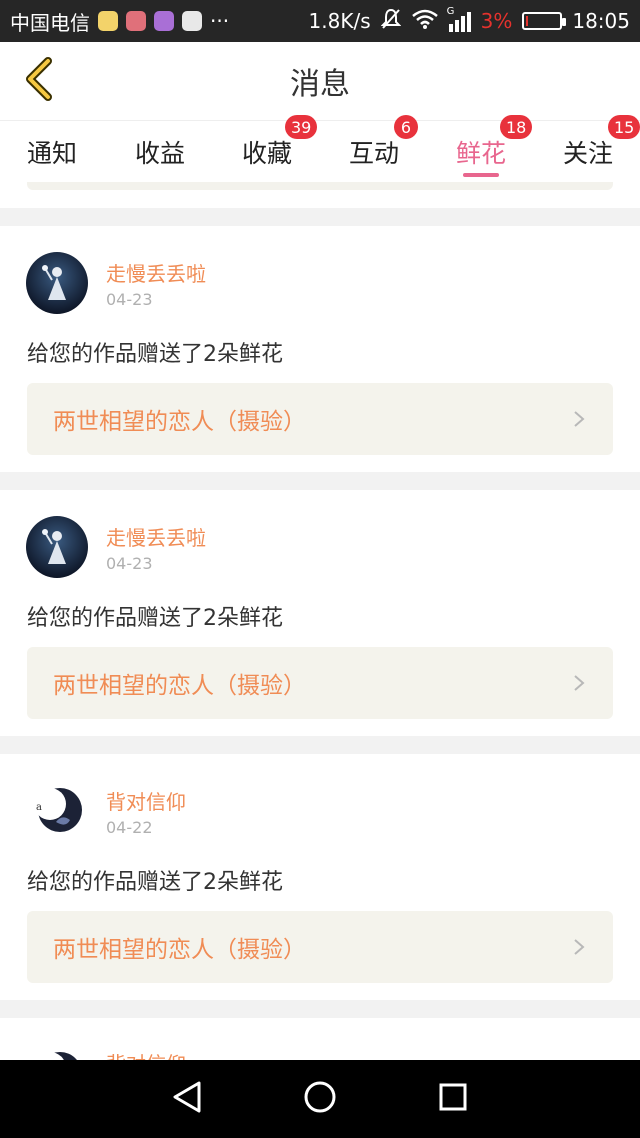 Image resolution: width=640 pixels, height=1138 pixels. I want to click on tab-flowers: 鲜花 18, so click(490, 149).